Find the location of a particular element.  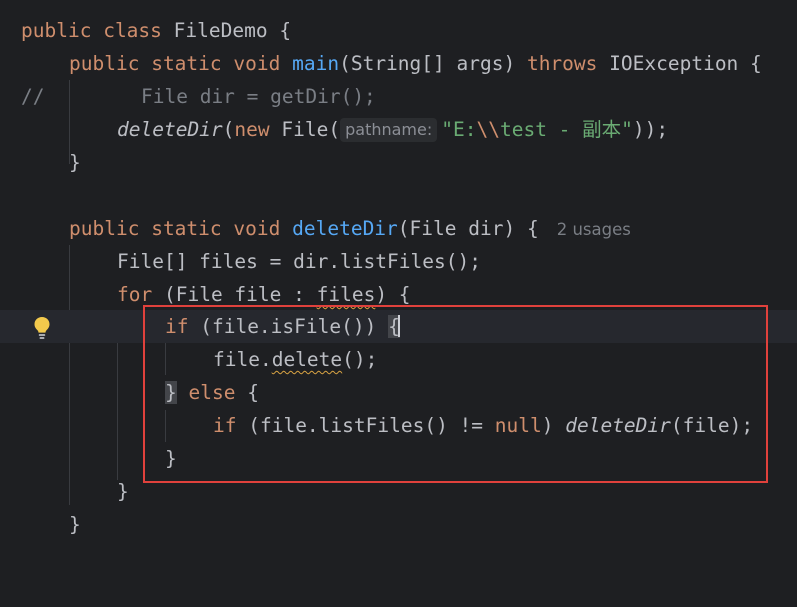

code-line-3: // File dir = getDir(); is located at coordinates (398, 96).